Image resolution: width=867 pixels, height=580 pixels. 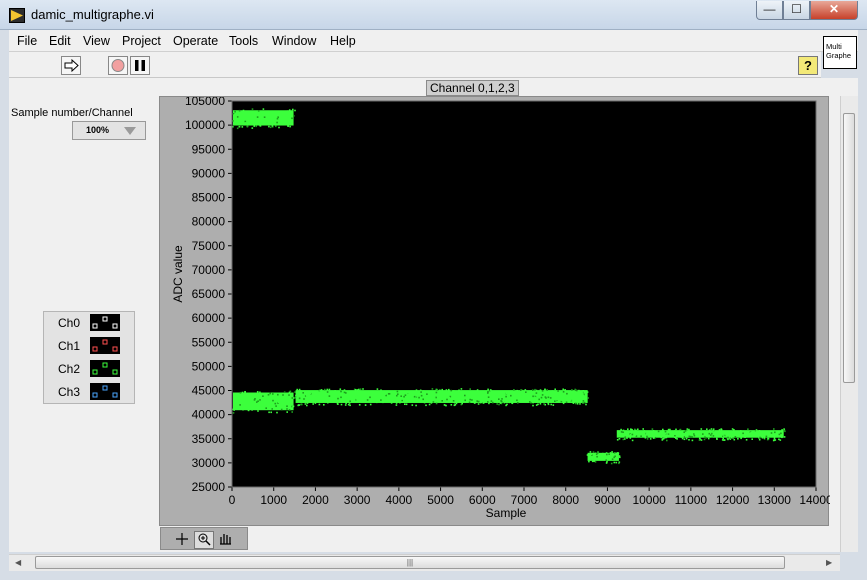 I want to click on legend-marker, so click(x=95, y=349).